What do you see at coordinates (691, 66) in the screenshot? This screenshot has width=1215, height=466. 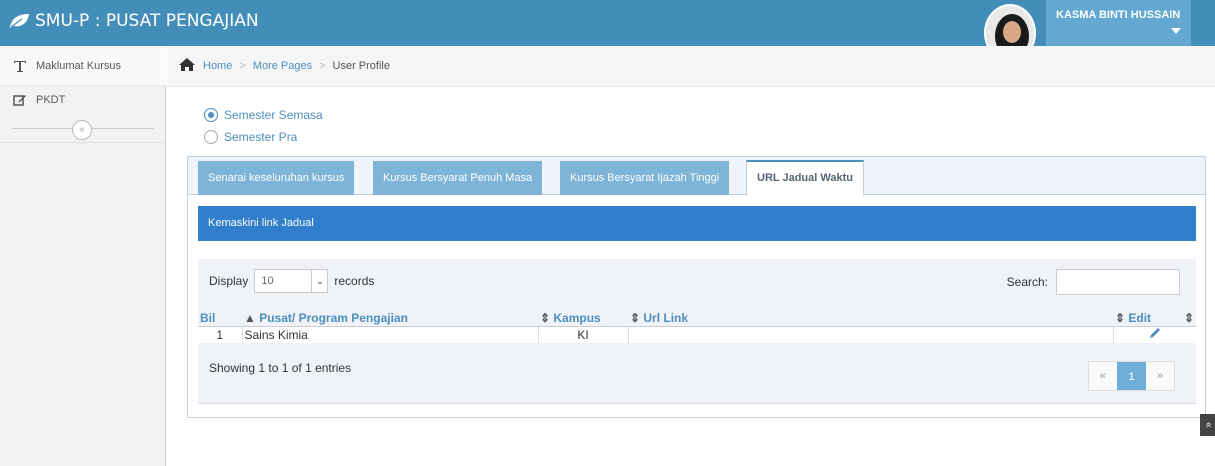 I see `breadcrumb: Home > More Pages > User Profile` at bounding box center [691, 66].